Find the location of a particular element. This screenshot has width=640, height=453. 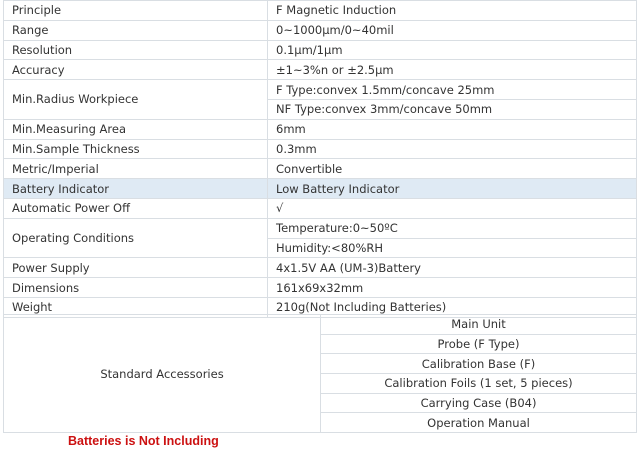

spec-value: 0.1μm/1μm is located at coordinates (452, 50).